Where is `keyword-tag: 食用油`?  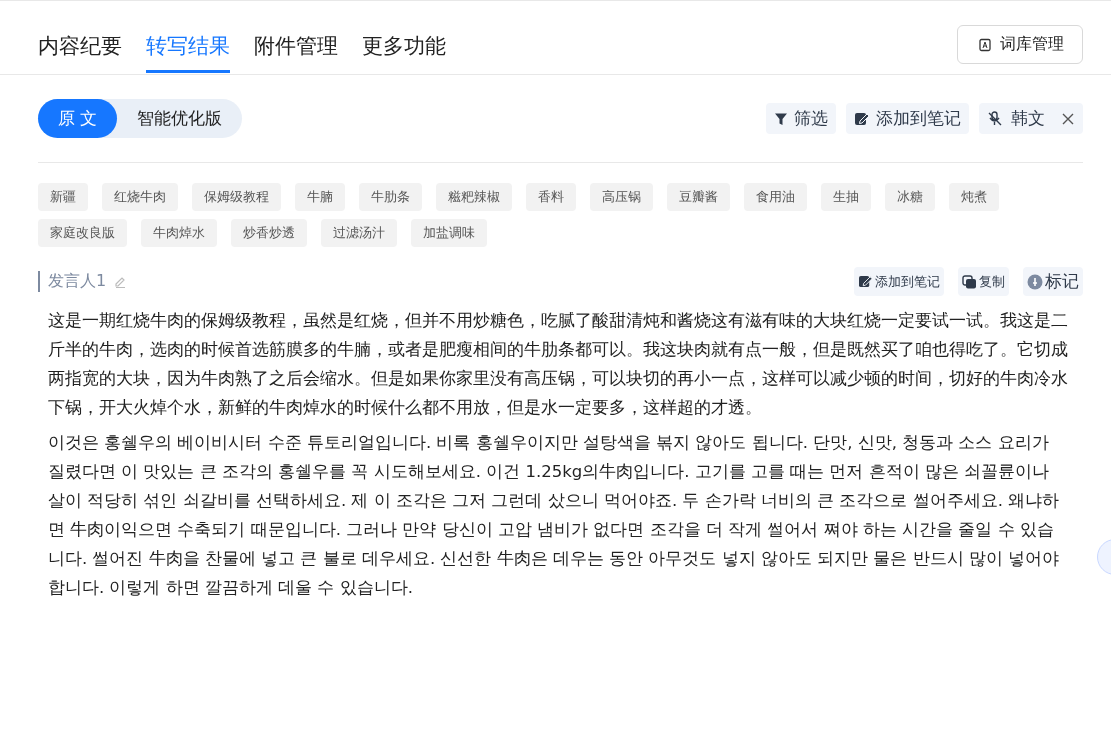
keyword-tag: 食用油 is located at coordinates (775, 197).